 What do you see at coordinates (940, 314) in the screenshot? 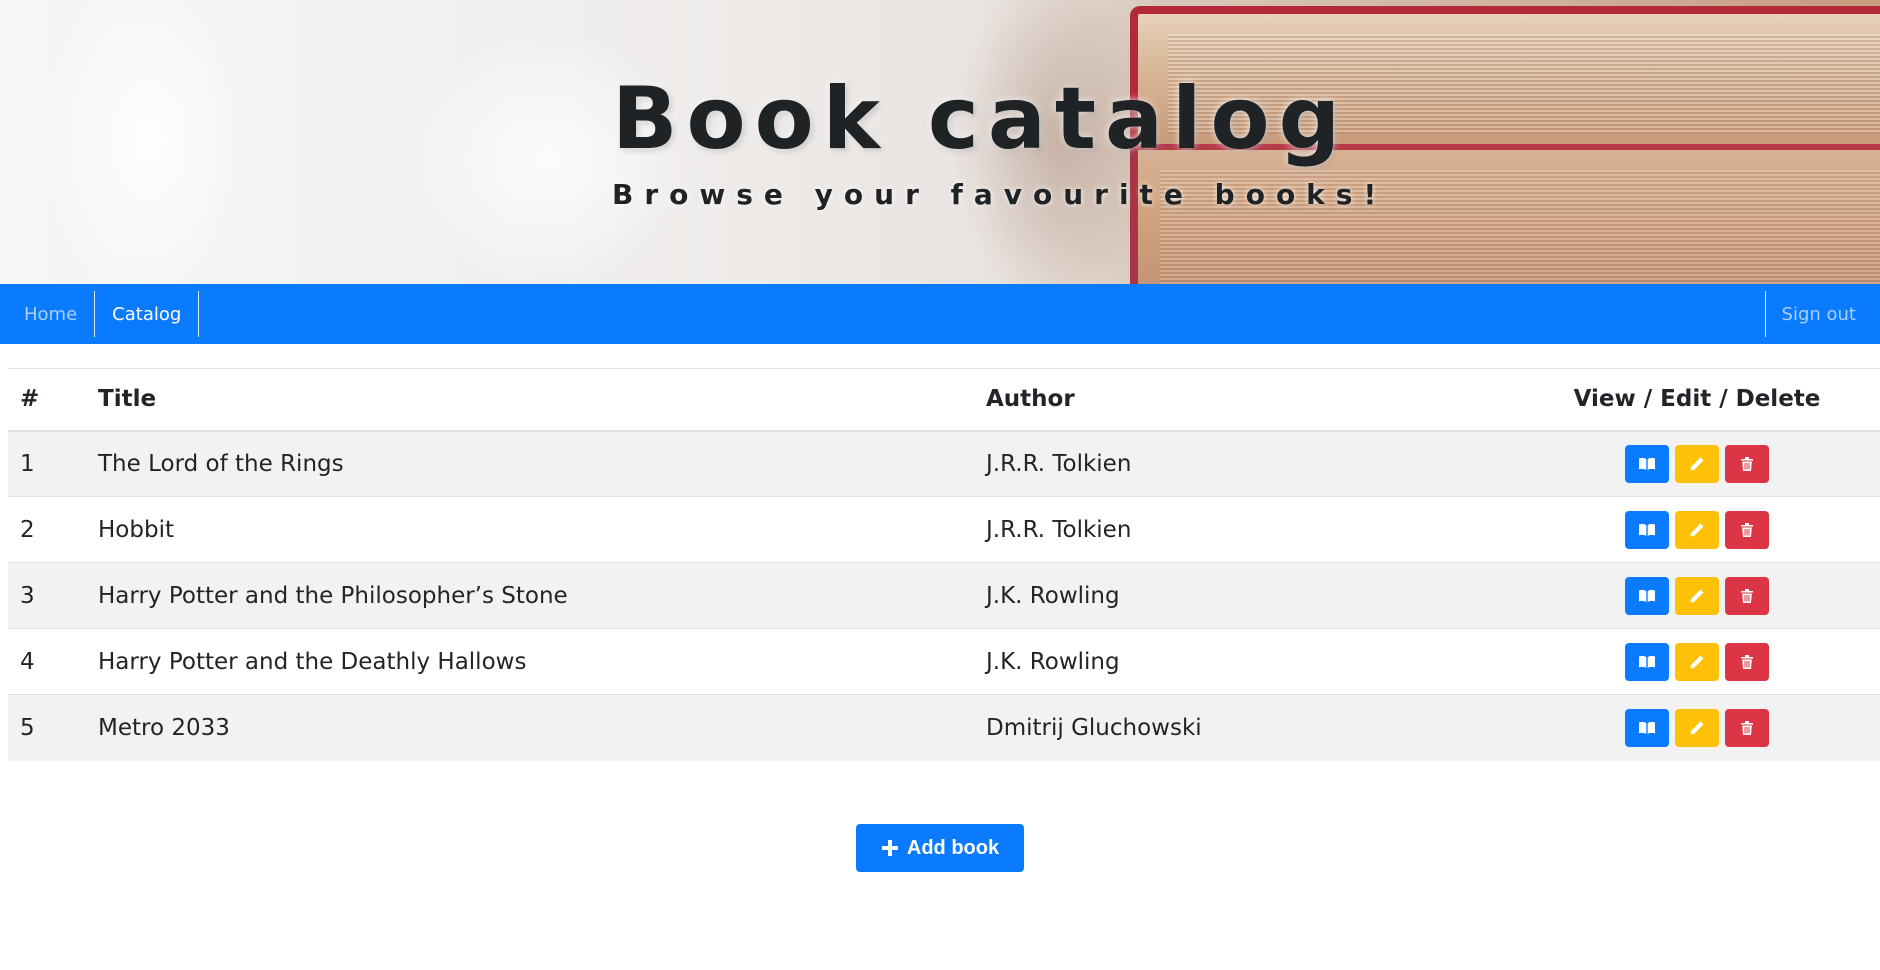
I see `navbar: Home Catalog Sign out` at bounding box center [940, 314].